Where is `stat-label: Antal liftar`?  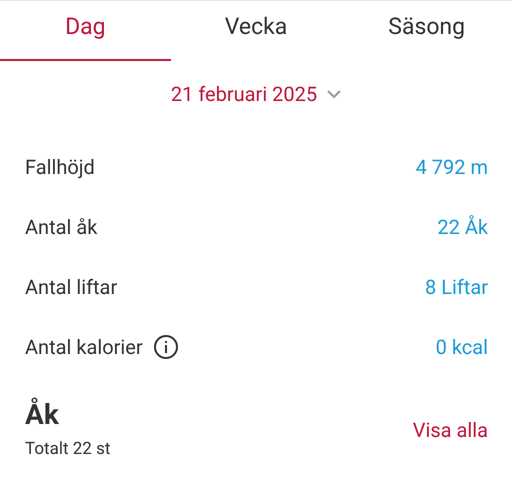 stat-label: Antal liftar is located at coordinates (71, 287).